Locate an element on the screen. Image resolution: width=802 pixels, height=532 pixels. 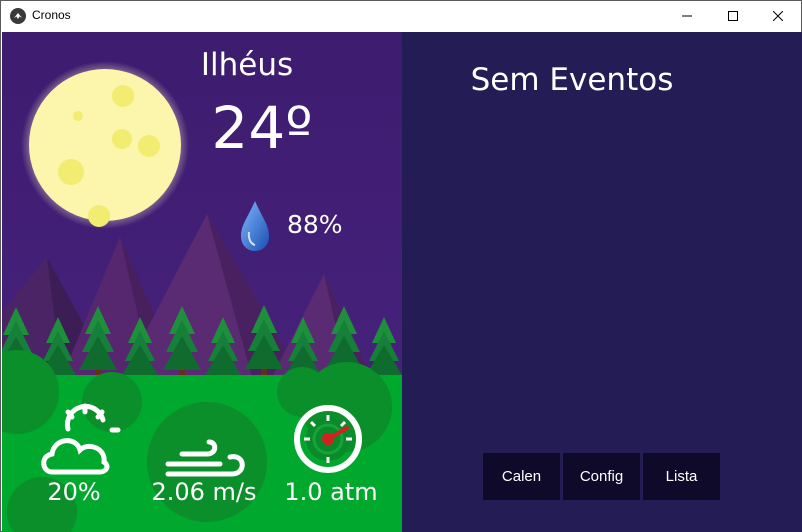
humidity-value: 88% is located at coordinates (315, 224).